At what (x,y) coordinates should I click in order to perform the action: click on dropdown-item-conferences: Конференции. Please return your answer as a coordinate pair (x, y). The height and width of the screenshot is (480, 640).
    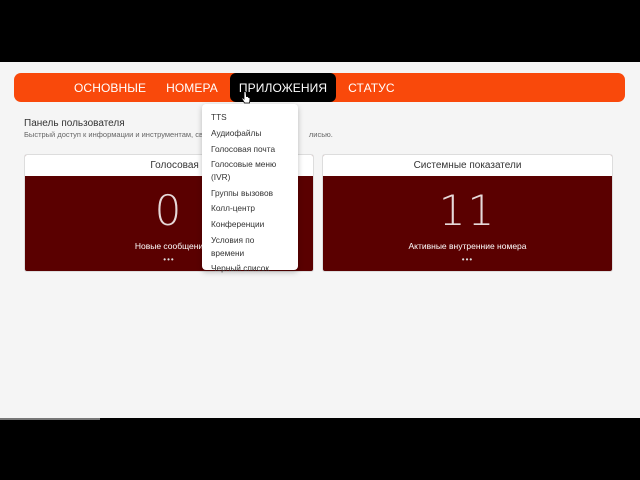
    Looking at the image, I should click on (250, 224).